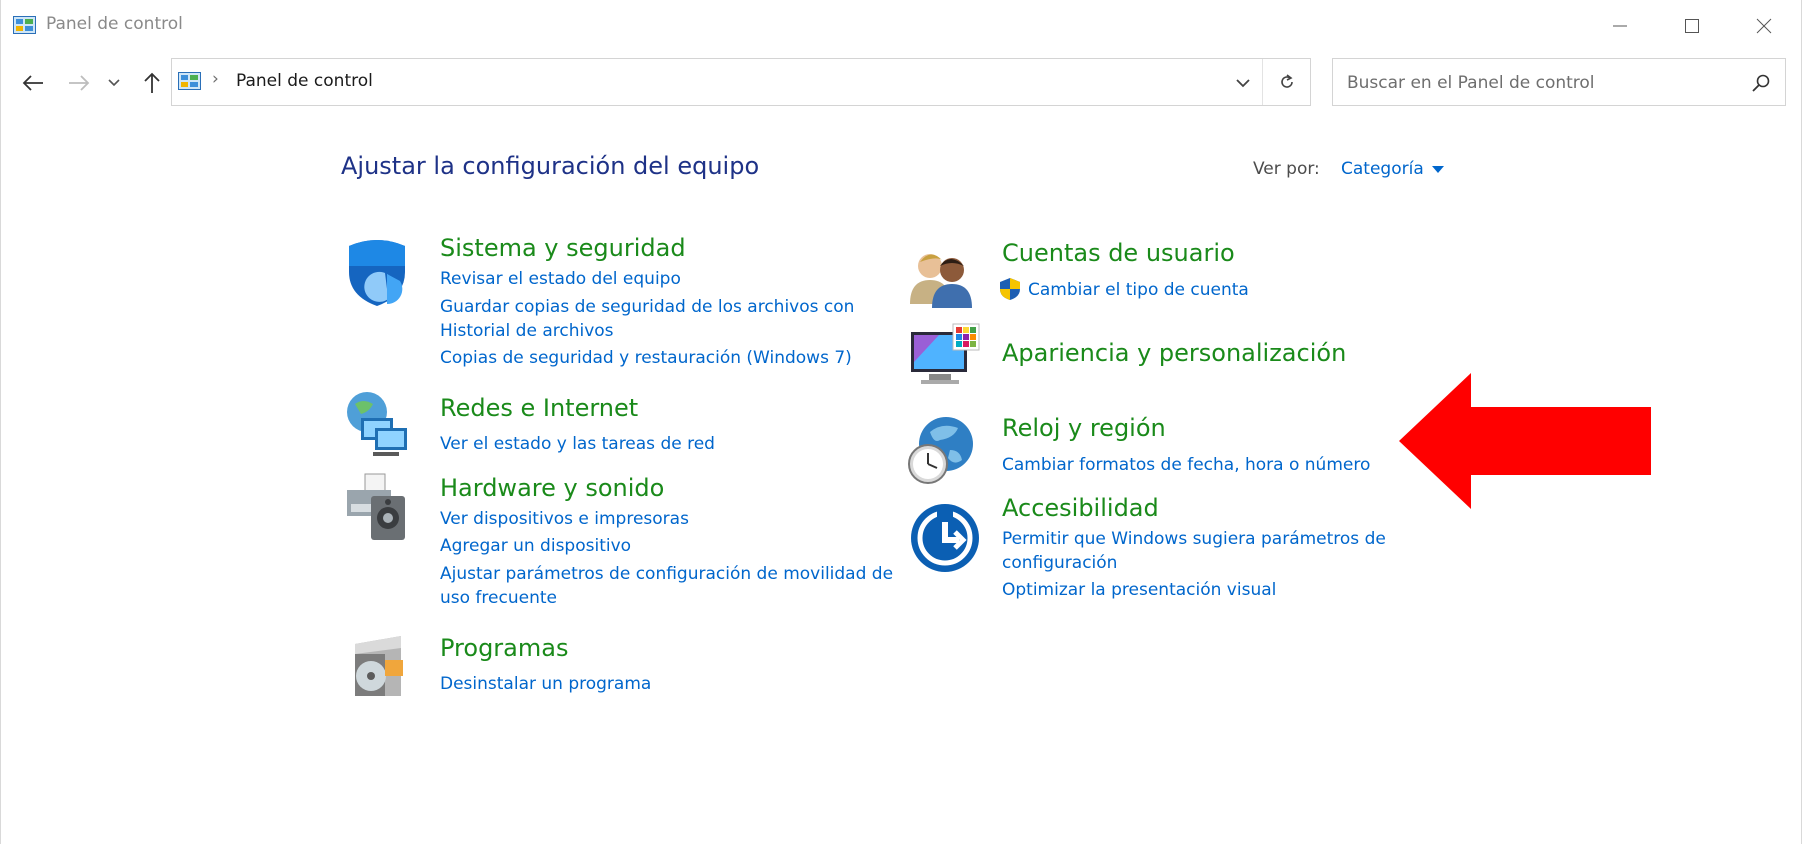 The image size is (1802, 844). I want to click on search-box, so click(1559, 82).